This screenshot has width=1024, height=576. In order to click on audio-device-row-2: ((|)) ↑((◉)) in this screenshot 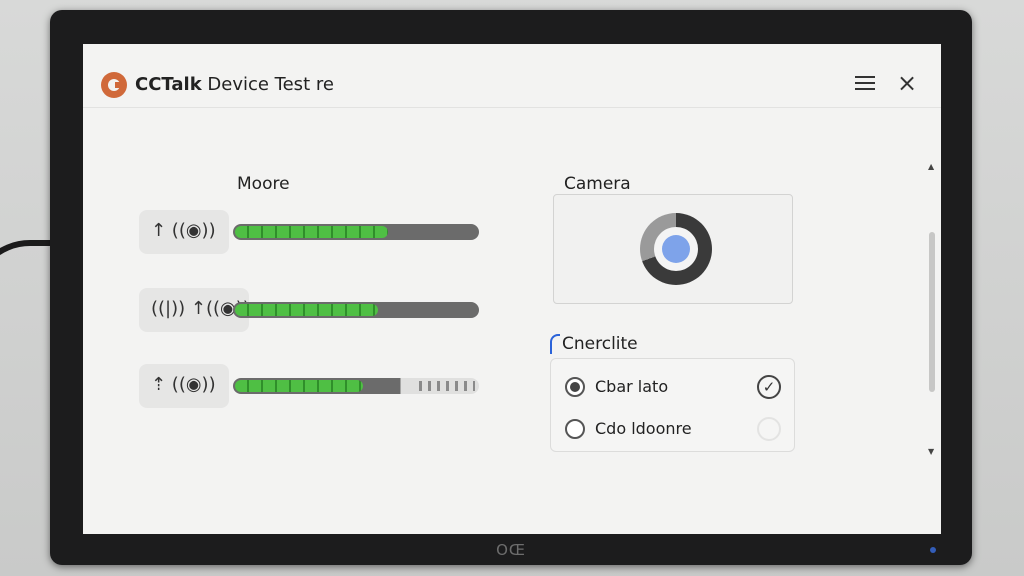, I will do `click(319, 310)`.